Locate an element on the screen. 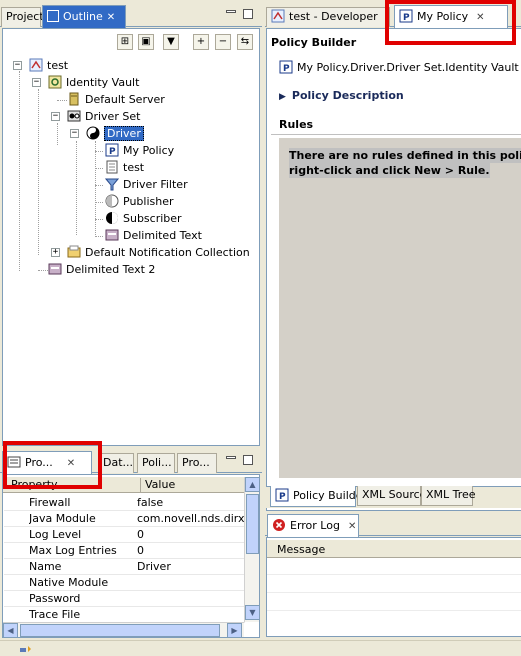 This screenshot has height=656, width=521. tree-item-label: Delimited Text is located at coordinates (162, 235).